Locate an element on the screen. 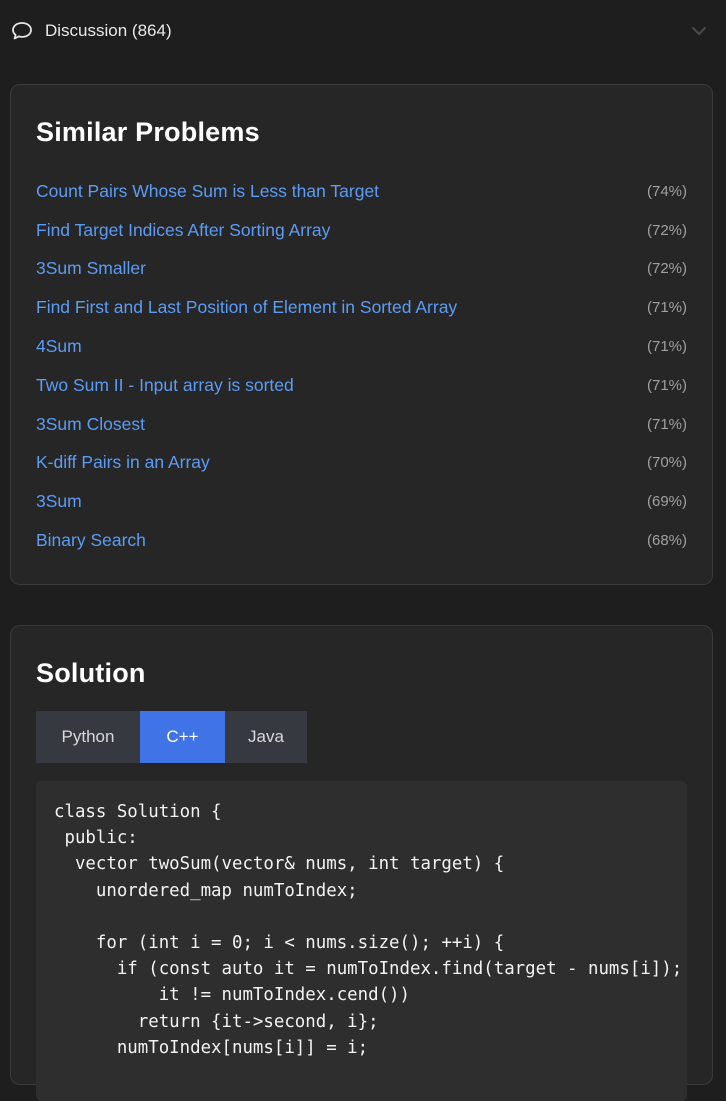 This screenshot has width=726, height=1101. similarity-percent: (69%) is located at coordinates (666, 502).